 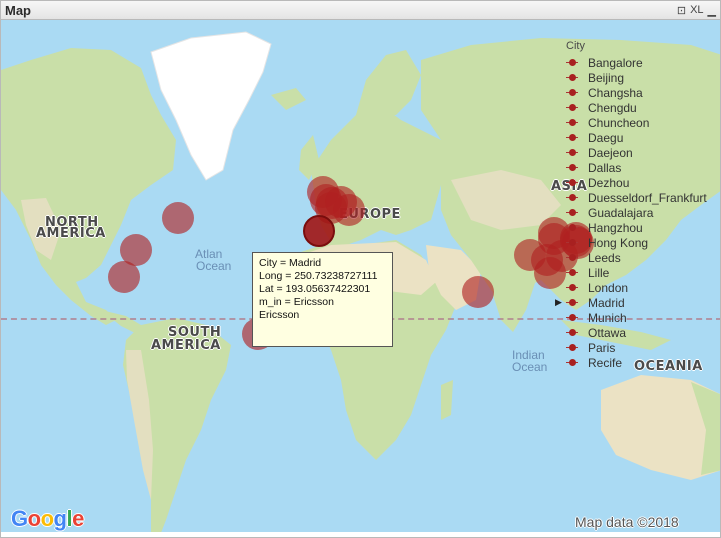 I want to click on tooltip-lat: Lat = 193.05637422301, so click(x=315, y=289).